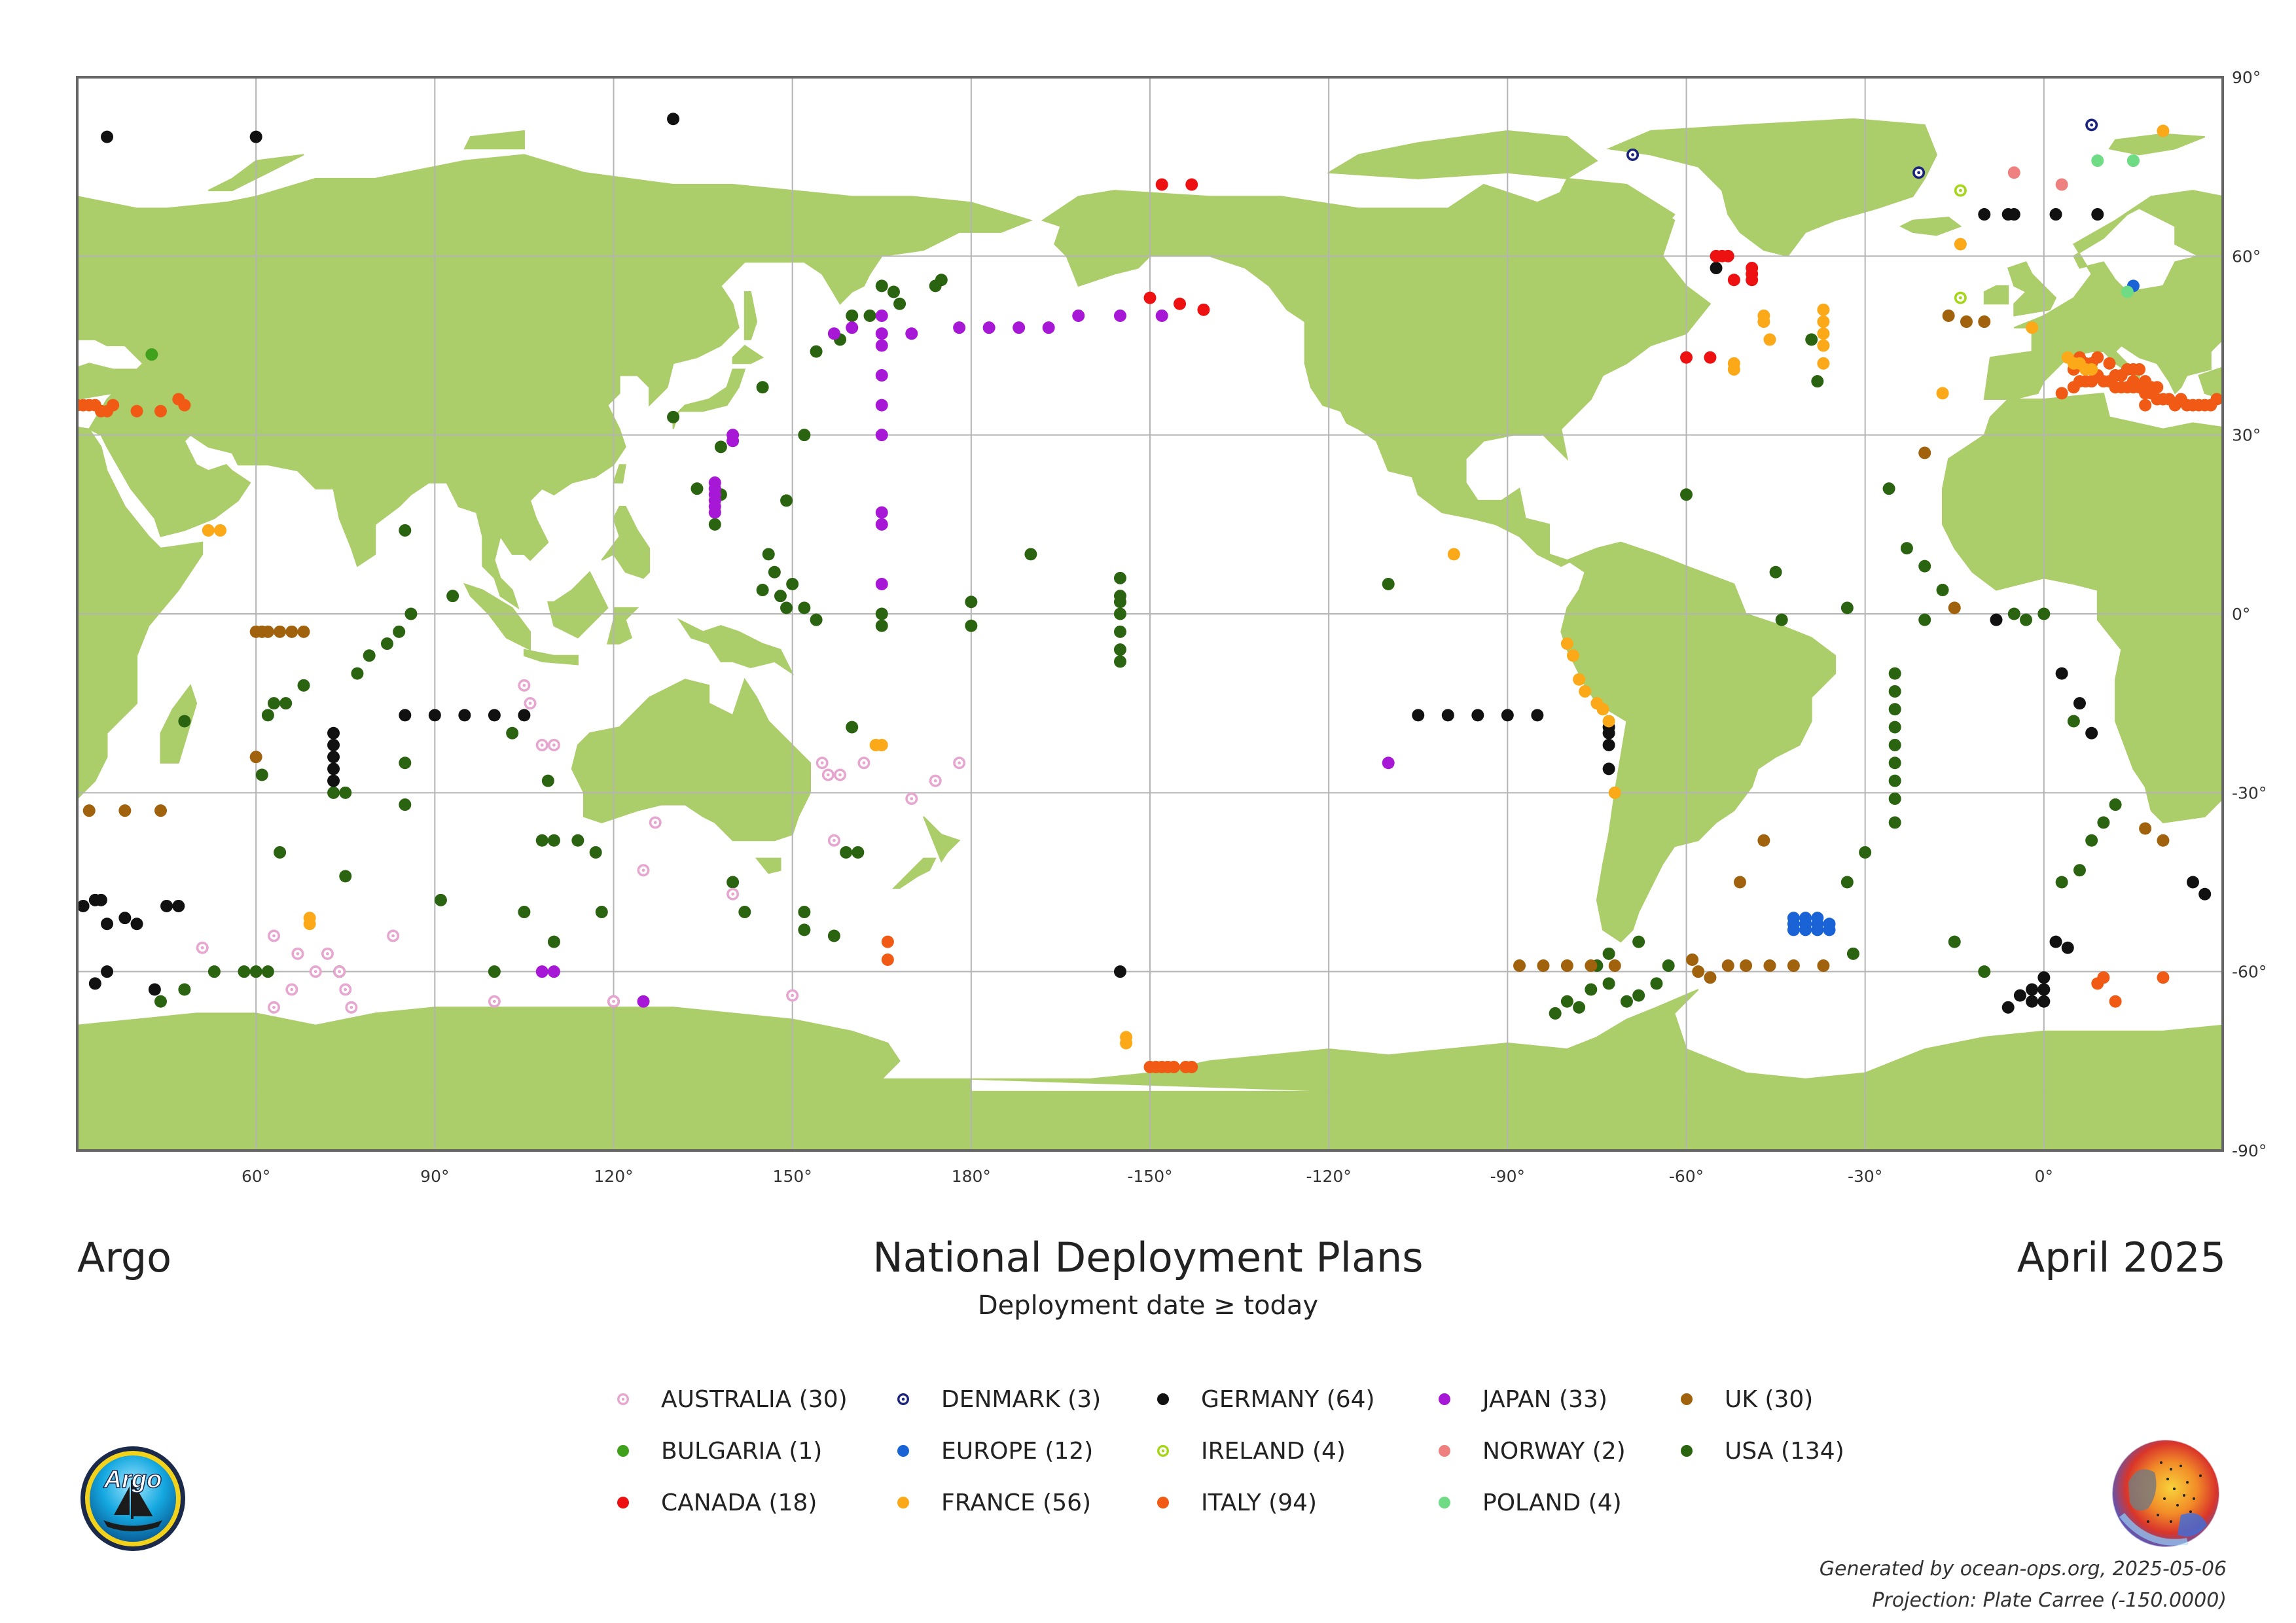  I want to click on argo-logo-icon: Argo, so click(133, 1499).